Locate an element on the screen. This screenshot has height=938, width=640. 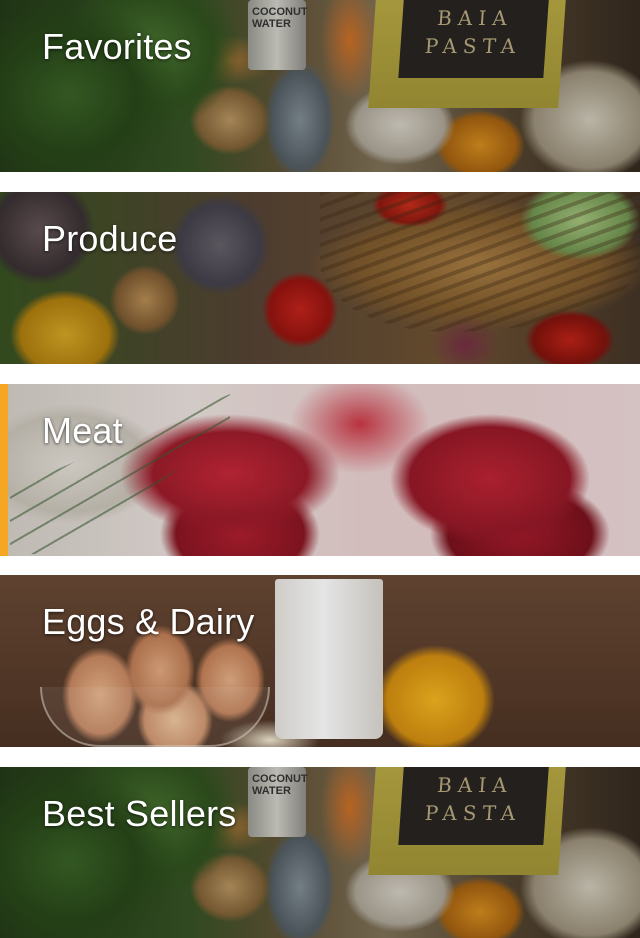
category-label: Eggs & Dairy is located at coordinates (148, 621).